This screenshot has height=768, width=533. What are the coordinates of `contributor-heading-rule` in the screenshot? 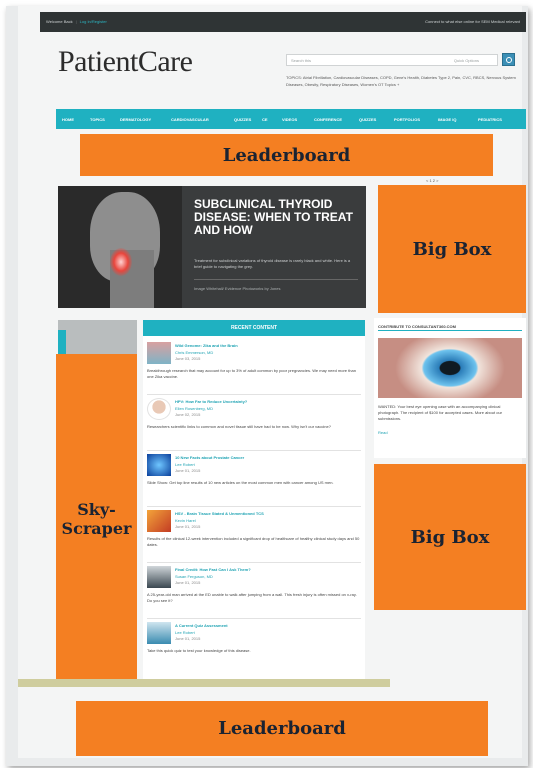 It's located at (450, 330).